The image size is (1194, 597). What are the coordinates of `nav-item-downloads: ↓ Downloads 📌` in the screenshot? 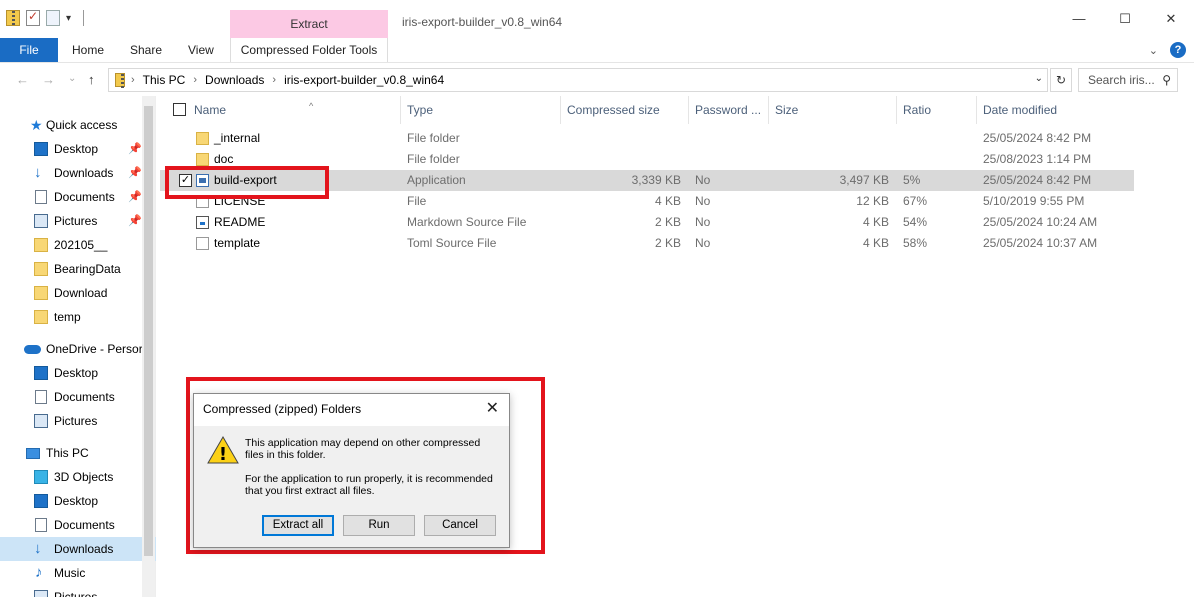 It's located at (78, 173).